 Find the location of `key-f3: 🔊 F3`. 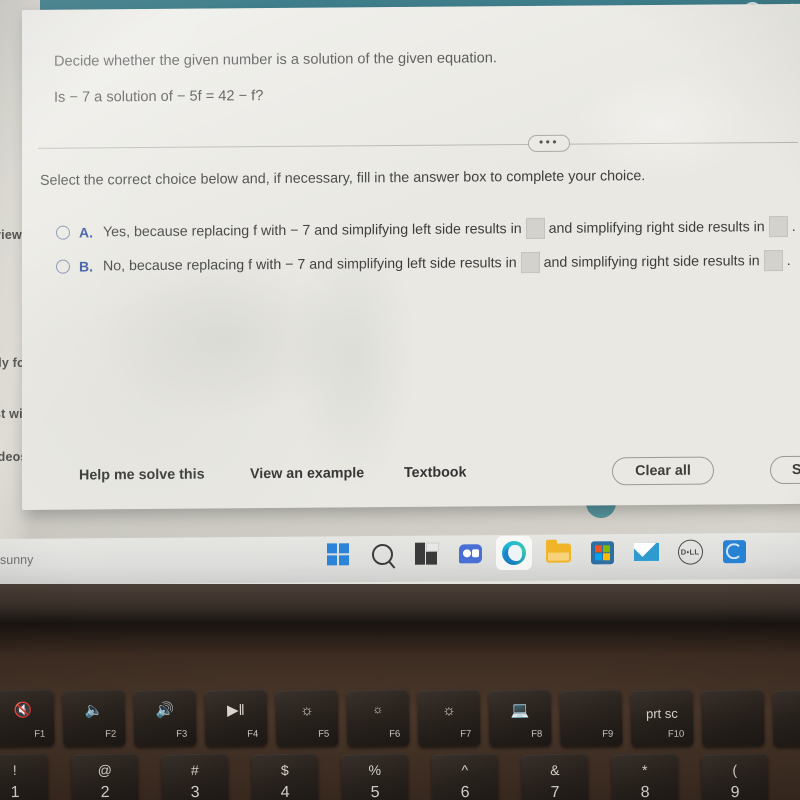

key-f3: 🔊 F3 is located at coordinates (165, 718).